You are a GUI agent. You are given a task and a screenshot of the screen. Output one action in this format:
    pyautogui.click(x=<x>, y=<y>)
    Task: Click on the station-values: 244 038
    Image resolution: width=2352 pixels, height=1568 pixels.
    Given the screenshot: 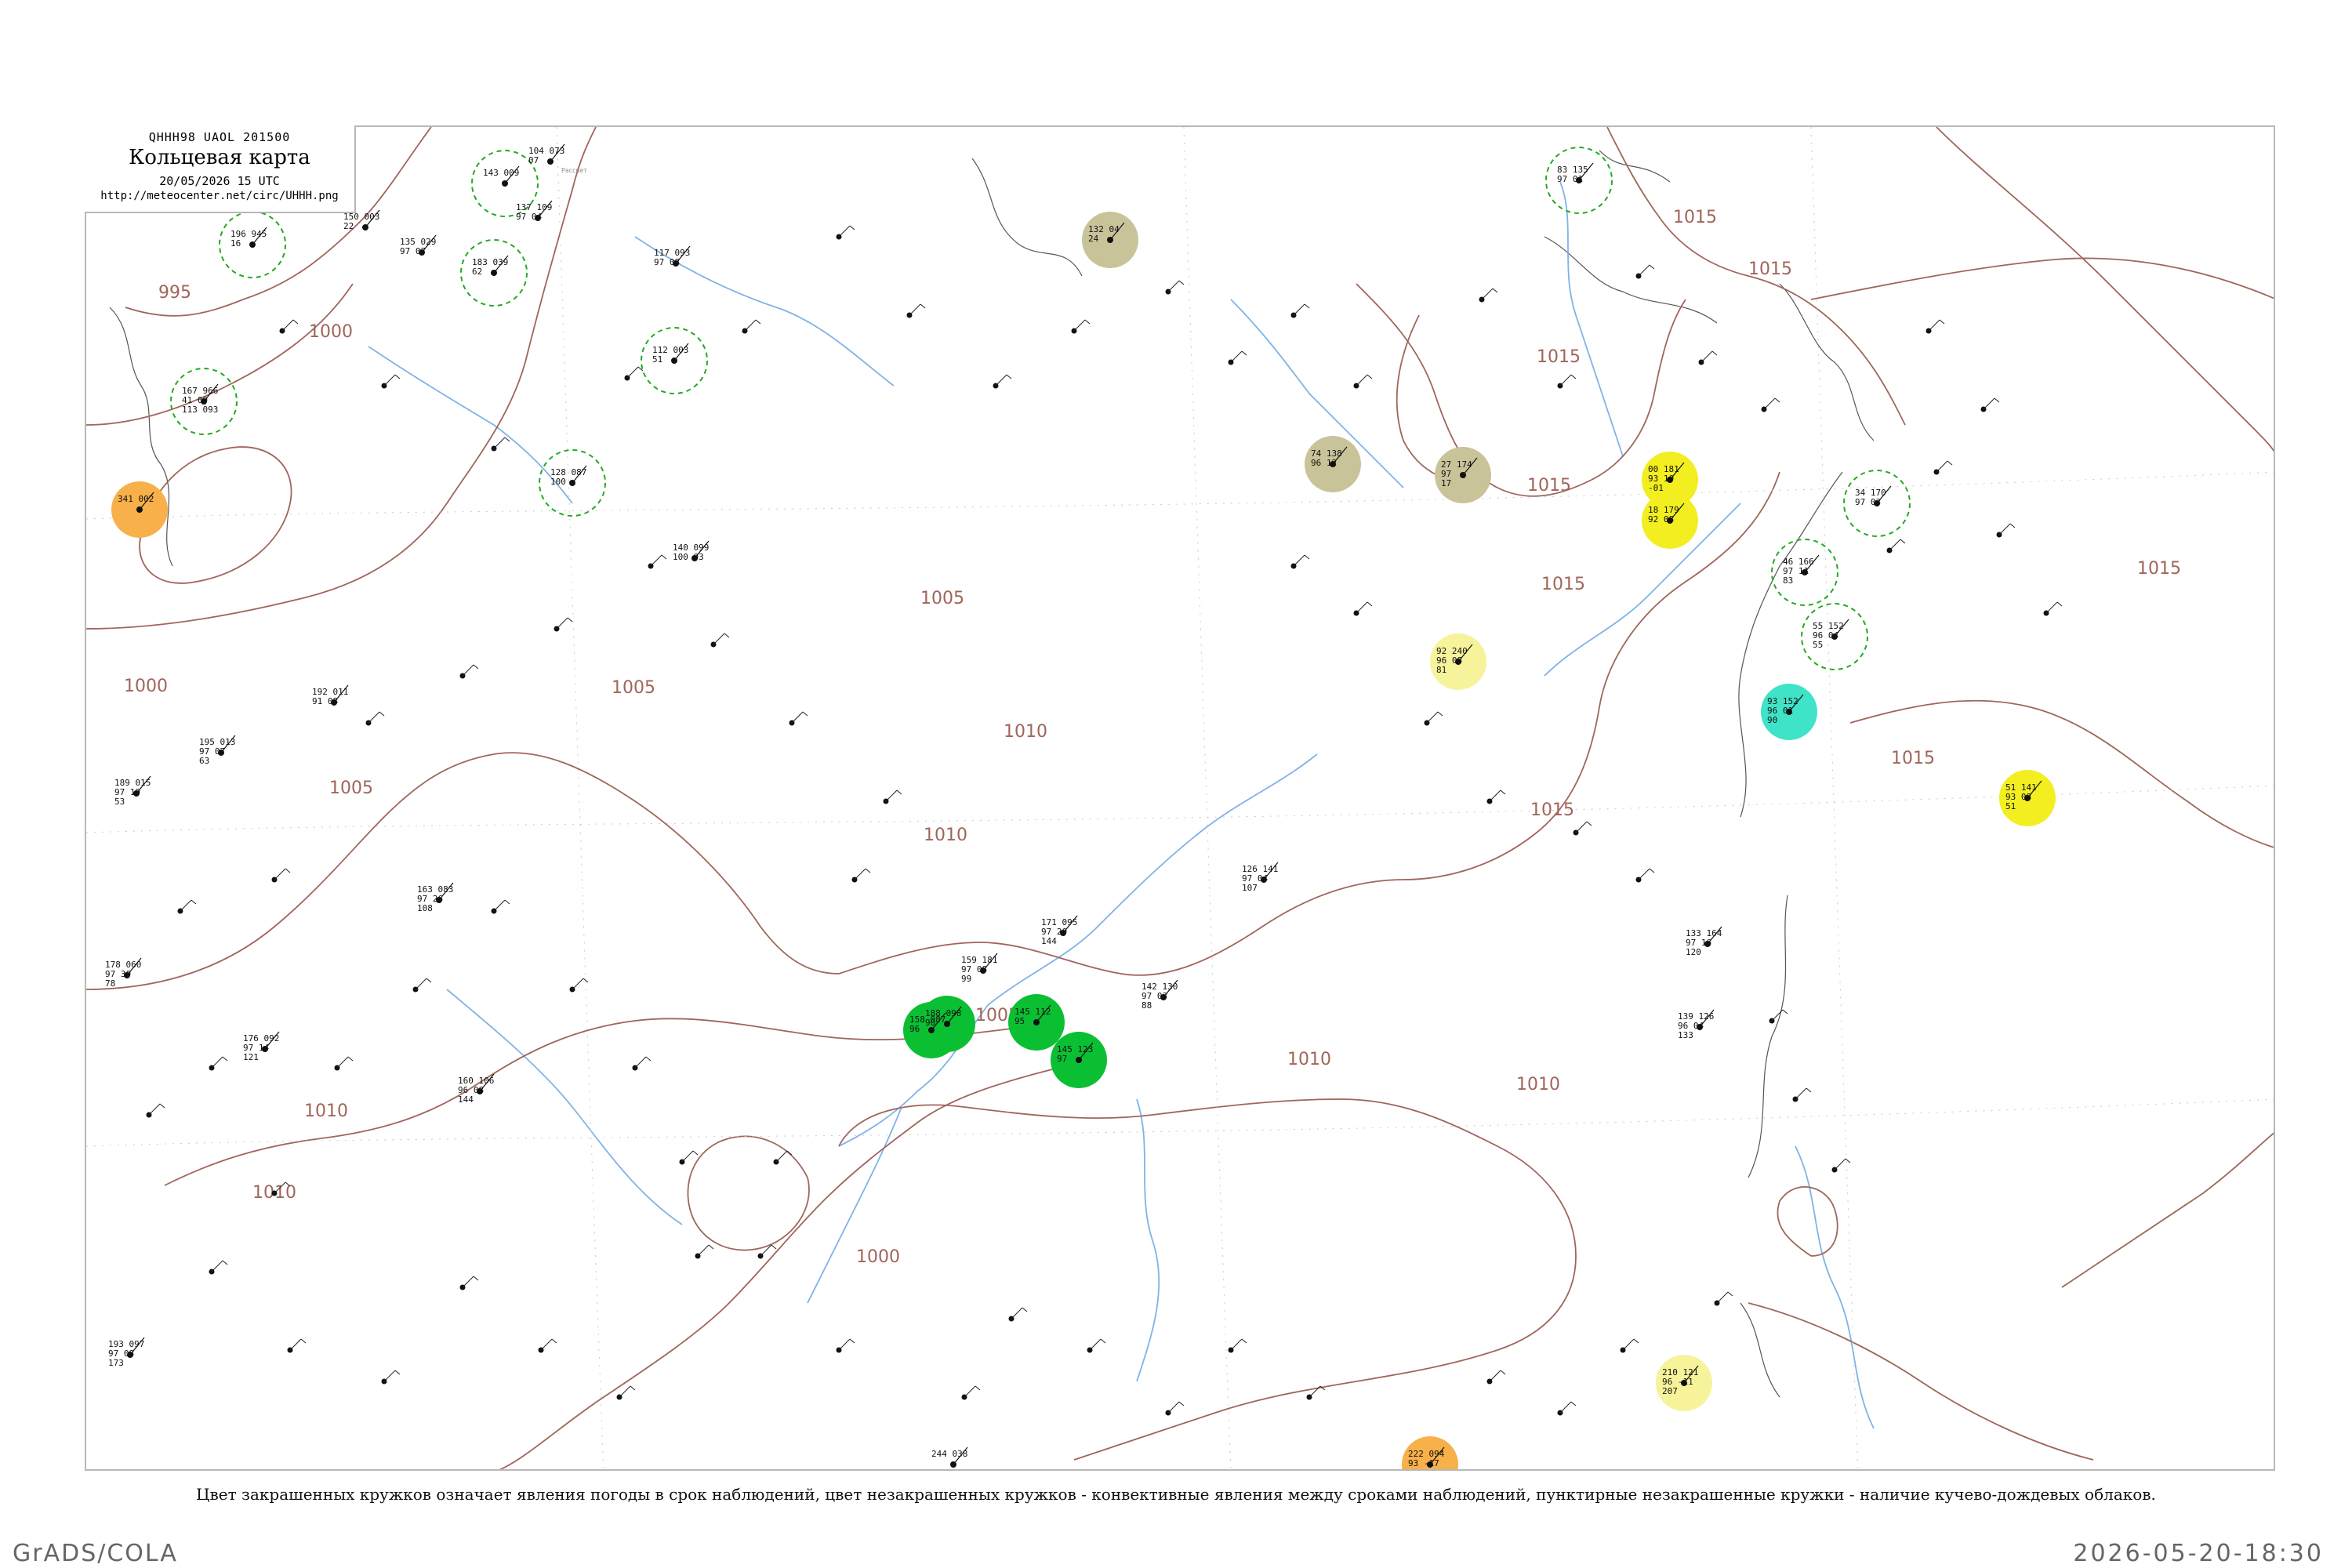 What is the action you would take?
    pyautogui.click(x=949, y=1454)
    